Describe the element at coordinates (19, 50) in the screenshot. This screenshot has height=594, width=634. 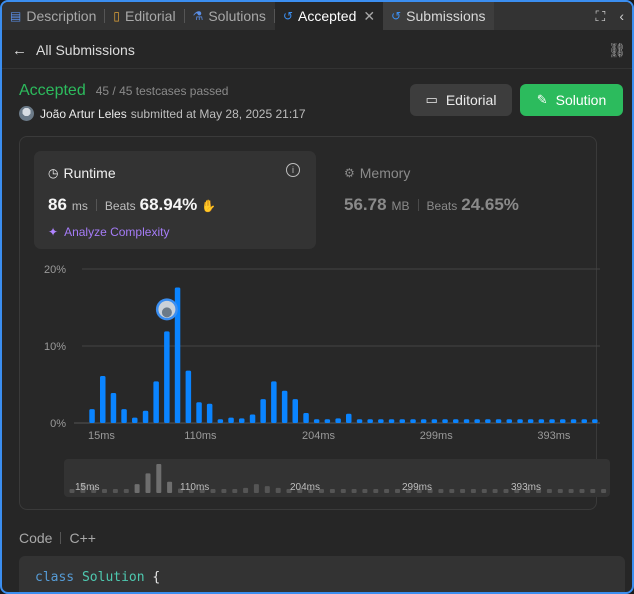
I see `arrow-left-icon: ←` at that location.